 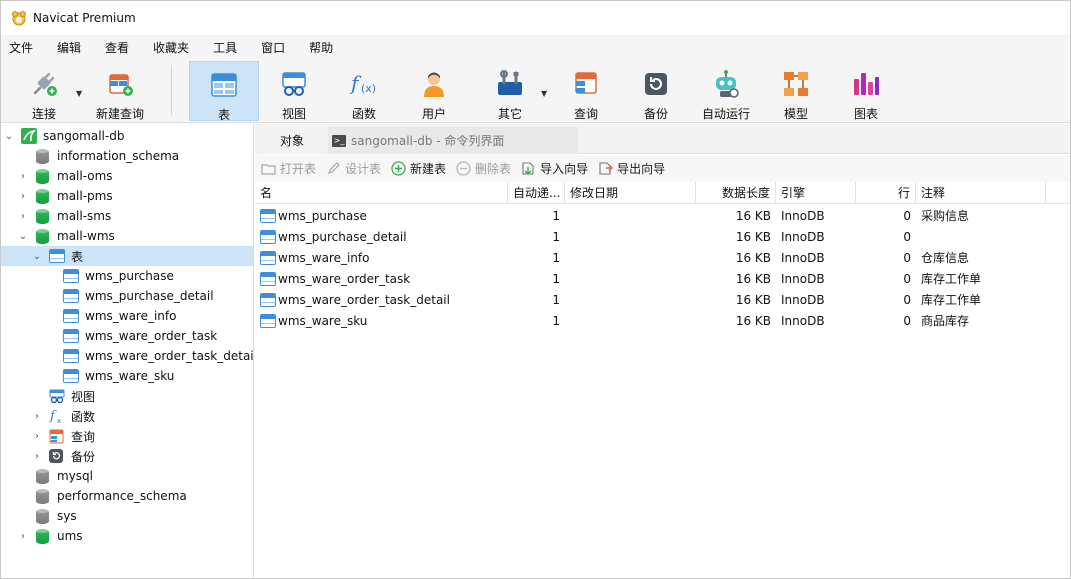 I want to click on tree-db-mall-pms: › mall-pms, so click(x=127, y=196).